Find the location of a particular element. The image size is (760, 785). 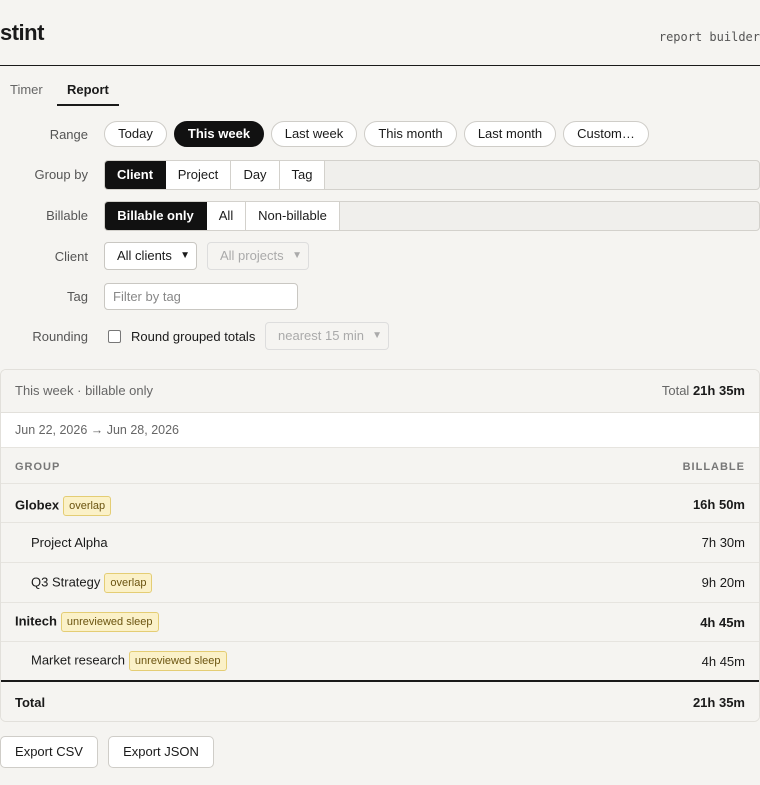

row-name-text: Globex is located at coordinates (37, 505).